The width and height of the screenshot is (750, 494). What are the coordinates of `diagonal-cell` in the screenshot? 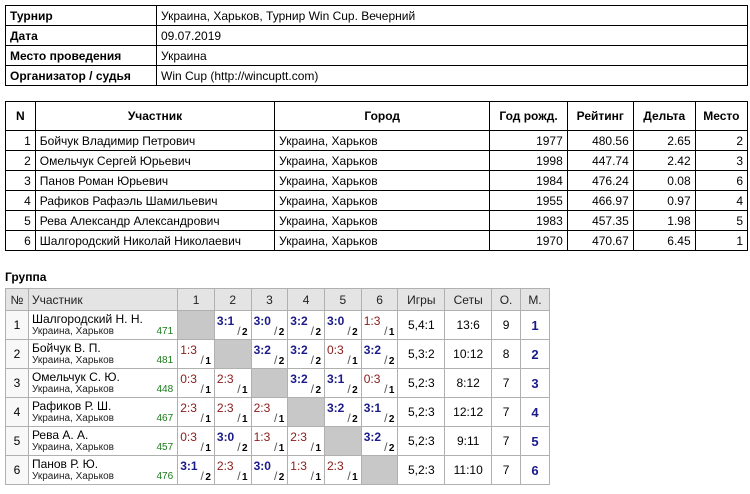 It's located at (343, 441).